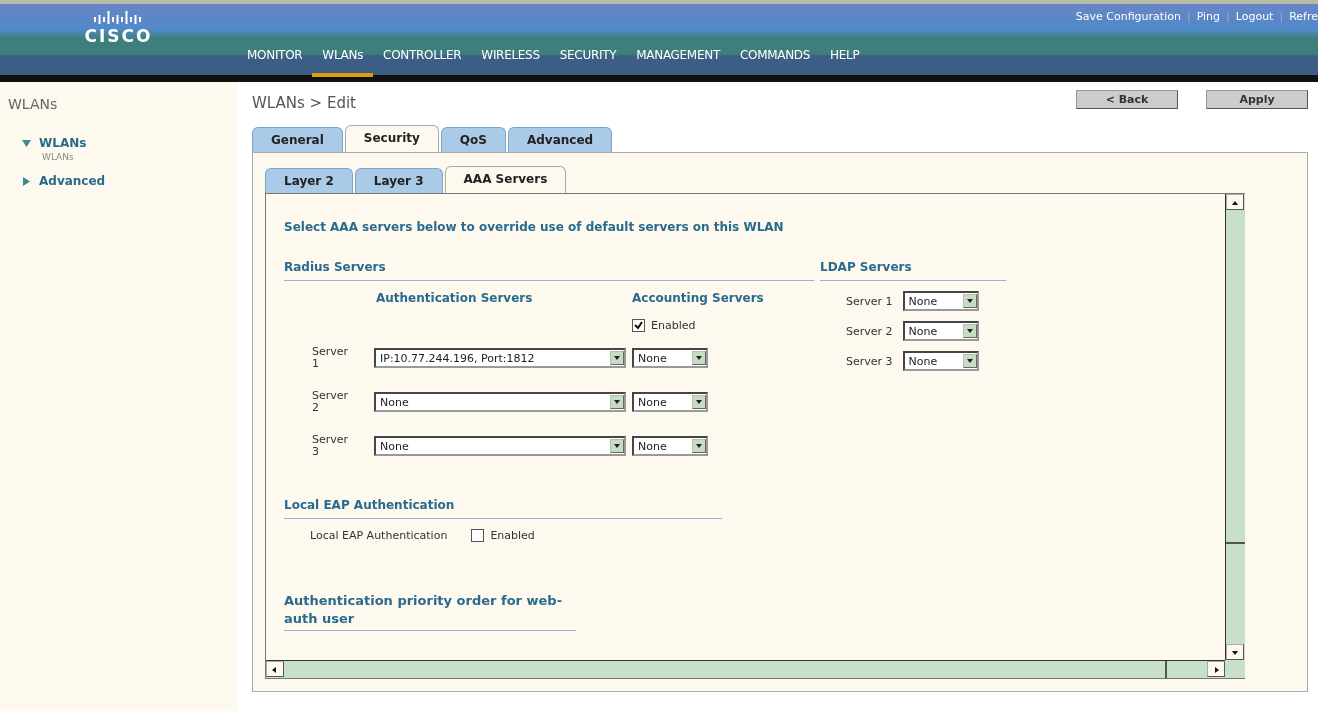  Describe the element at coordinates (379, 535) in the screenshot. I see `row-label: Local EAP Authentication` at that location.